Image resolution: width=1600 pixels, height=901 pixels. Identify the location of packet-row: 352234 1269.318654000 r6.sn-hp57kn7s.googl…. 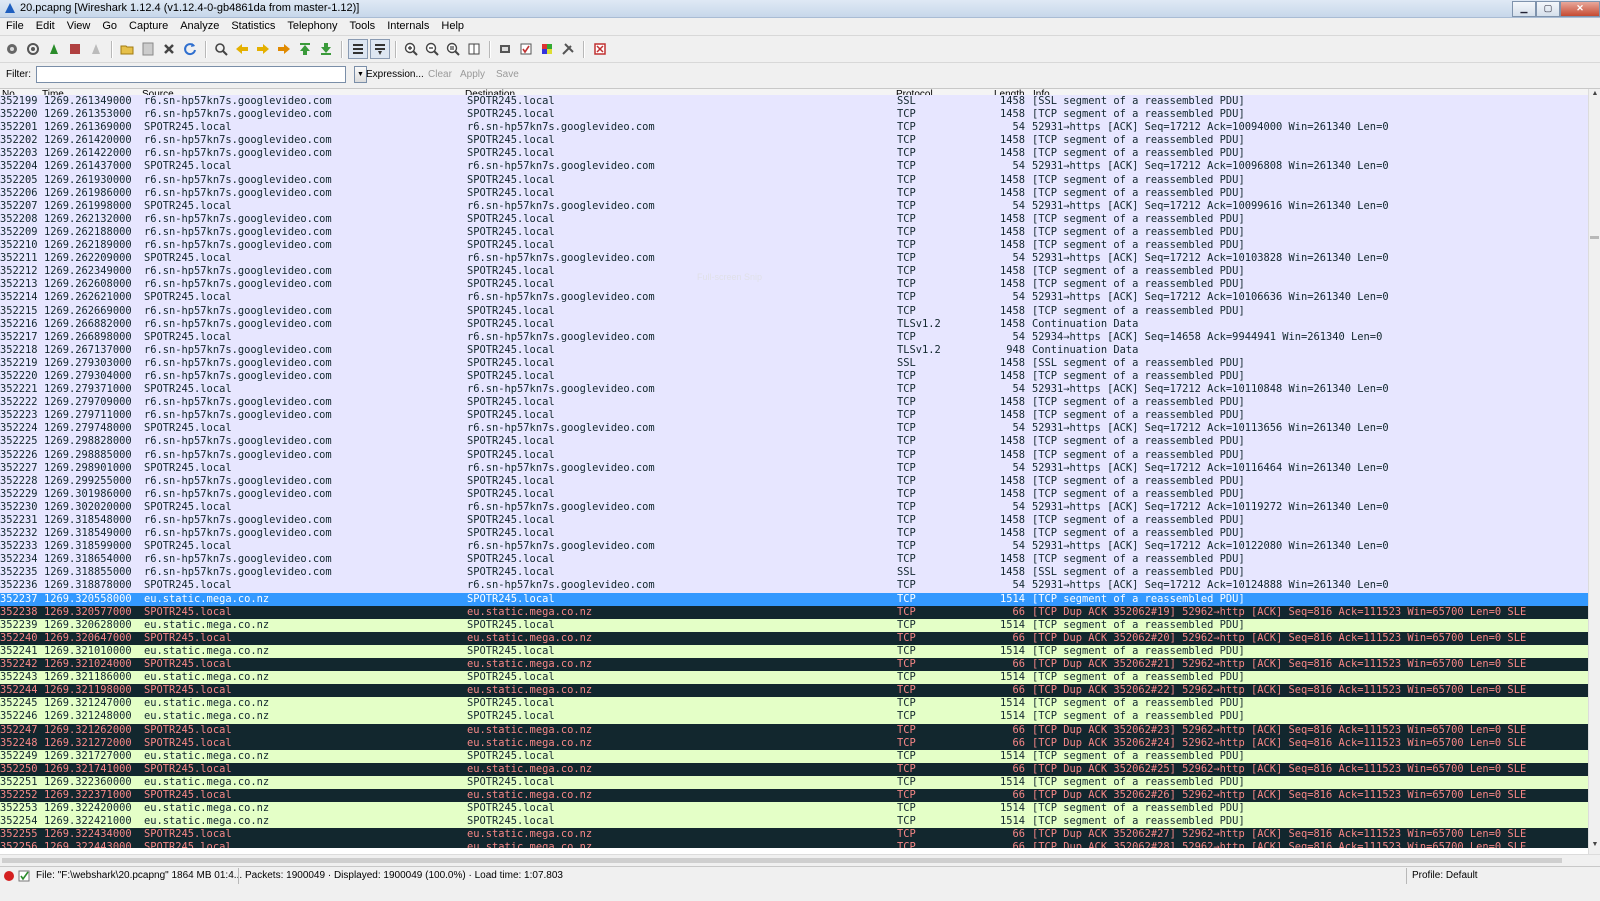
(794, 560).